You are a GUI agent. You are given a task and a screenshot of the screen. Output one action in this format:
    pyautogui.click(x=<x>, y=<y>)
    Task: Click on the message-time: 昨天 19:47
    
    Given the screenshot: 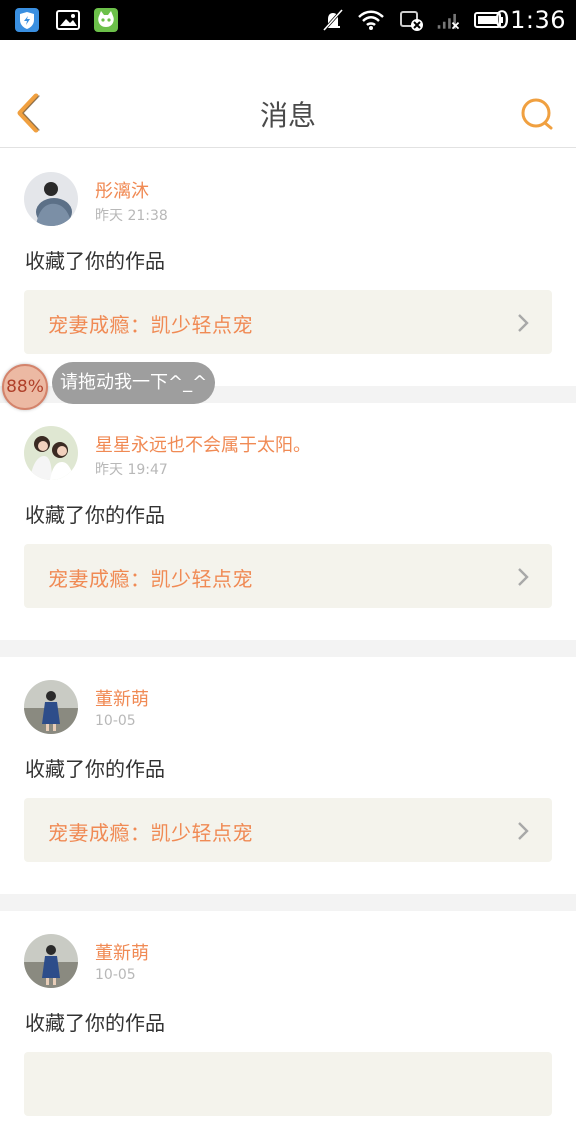 What is the action you would take?
    pyautogui.click(x=131, y=470)
    